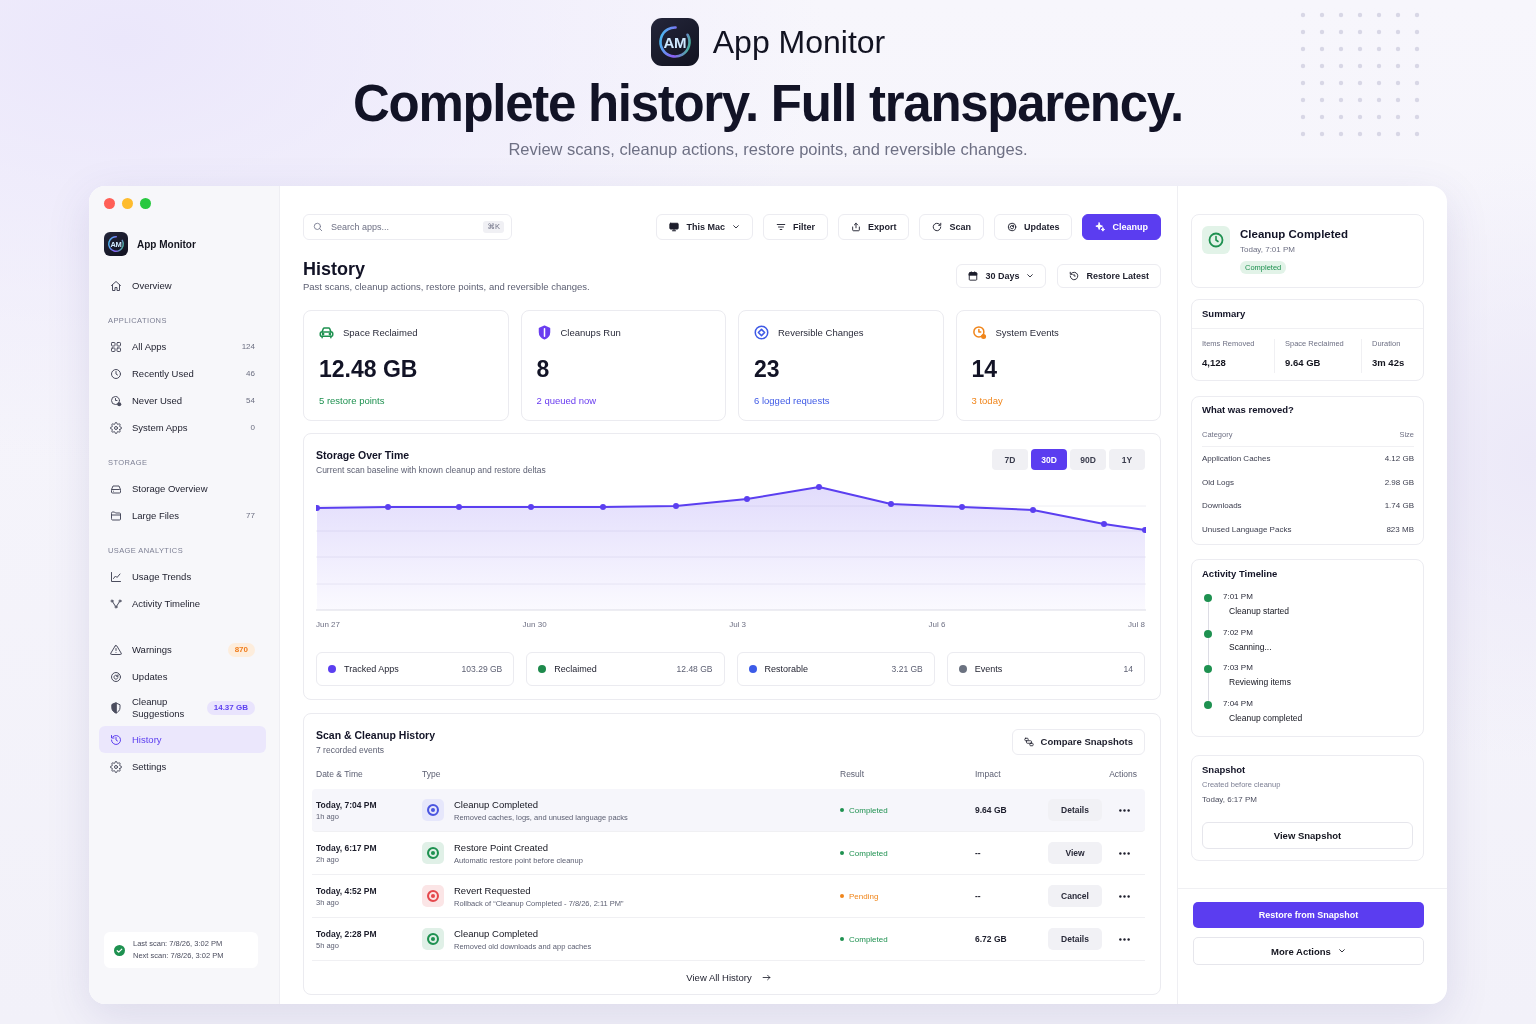 Image resolution: width=1536 pixels, height=1024 pixels. I want to click on nav-item: Updates, so click(182, 676).